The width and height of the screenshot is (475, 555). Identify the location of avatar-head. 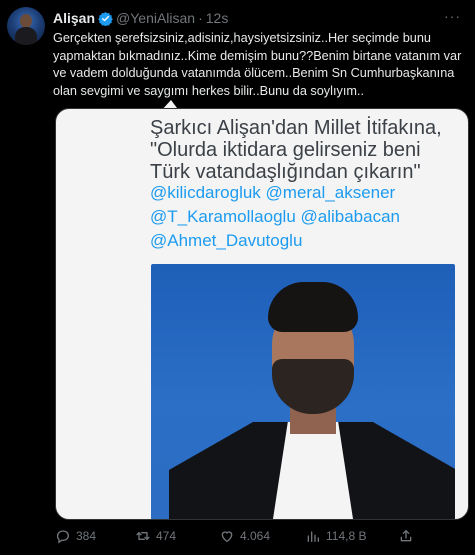
(26, 21).